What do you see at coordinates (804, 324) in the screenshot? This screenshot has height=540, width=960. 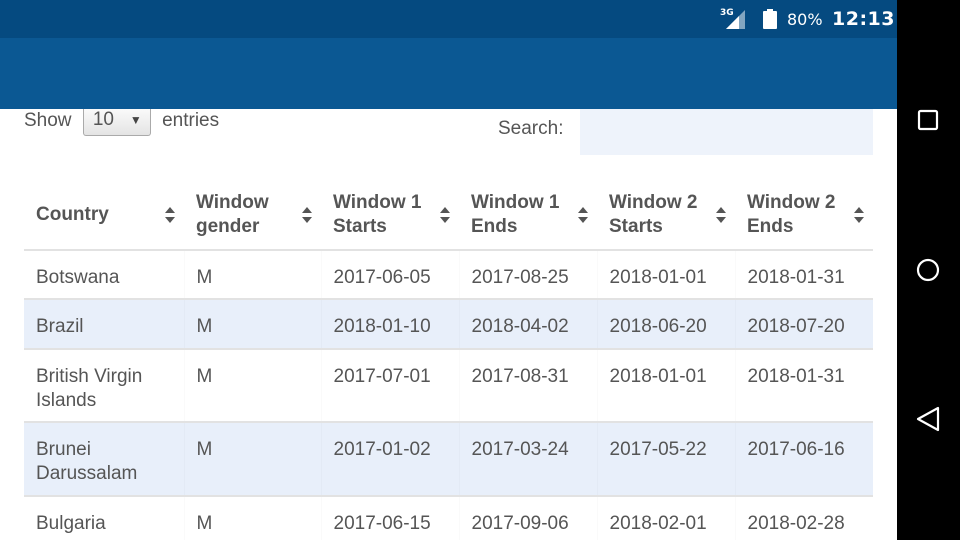 I see `cell-window2-end: 2018-07-20` at bounding box center [804, 324].